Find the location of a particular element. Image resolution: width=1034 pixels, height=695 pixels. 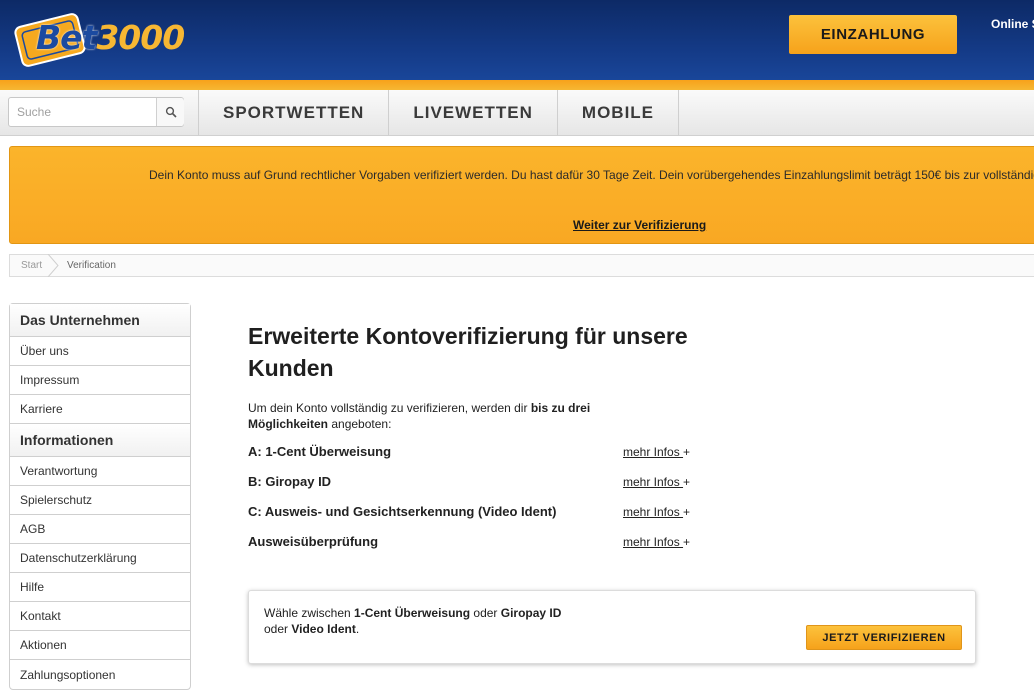

breadcrumb-current: Verification is located at coordinates (91, 265).